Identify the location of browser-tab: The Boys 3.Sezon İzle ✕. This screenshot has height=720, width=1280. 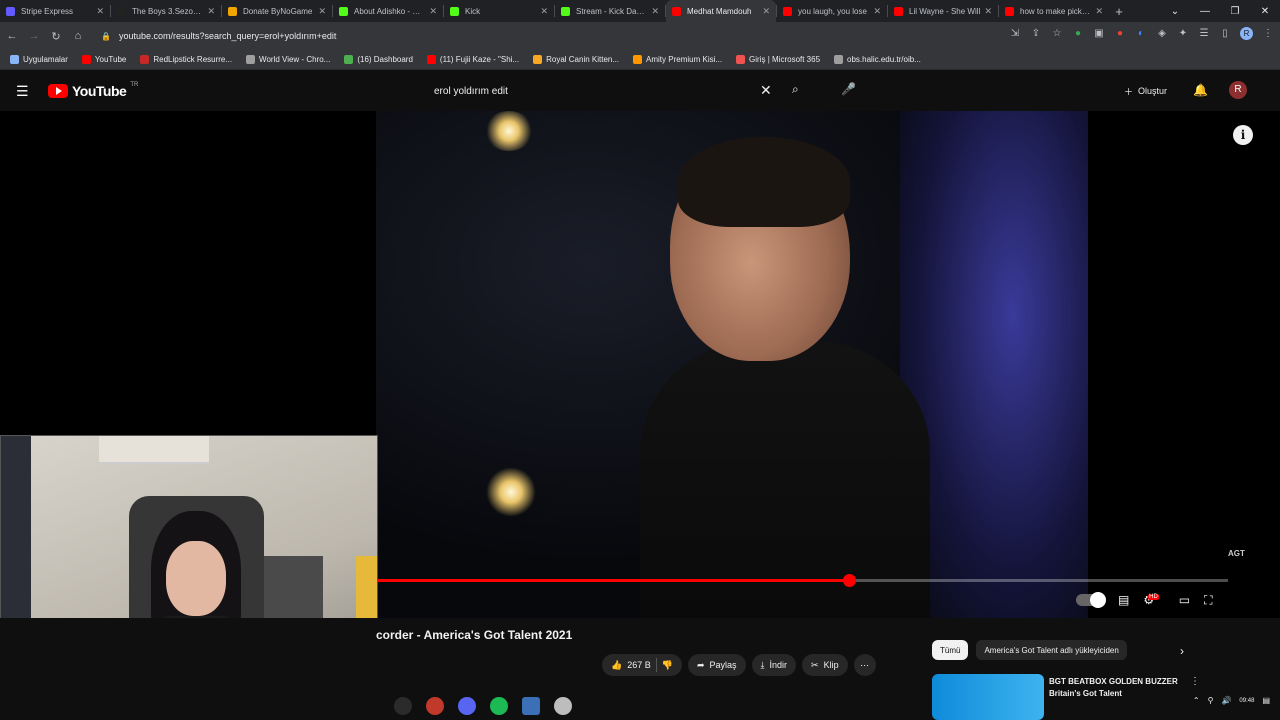
(166, 11).